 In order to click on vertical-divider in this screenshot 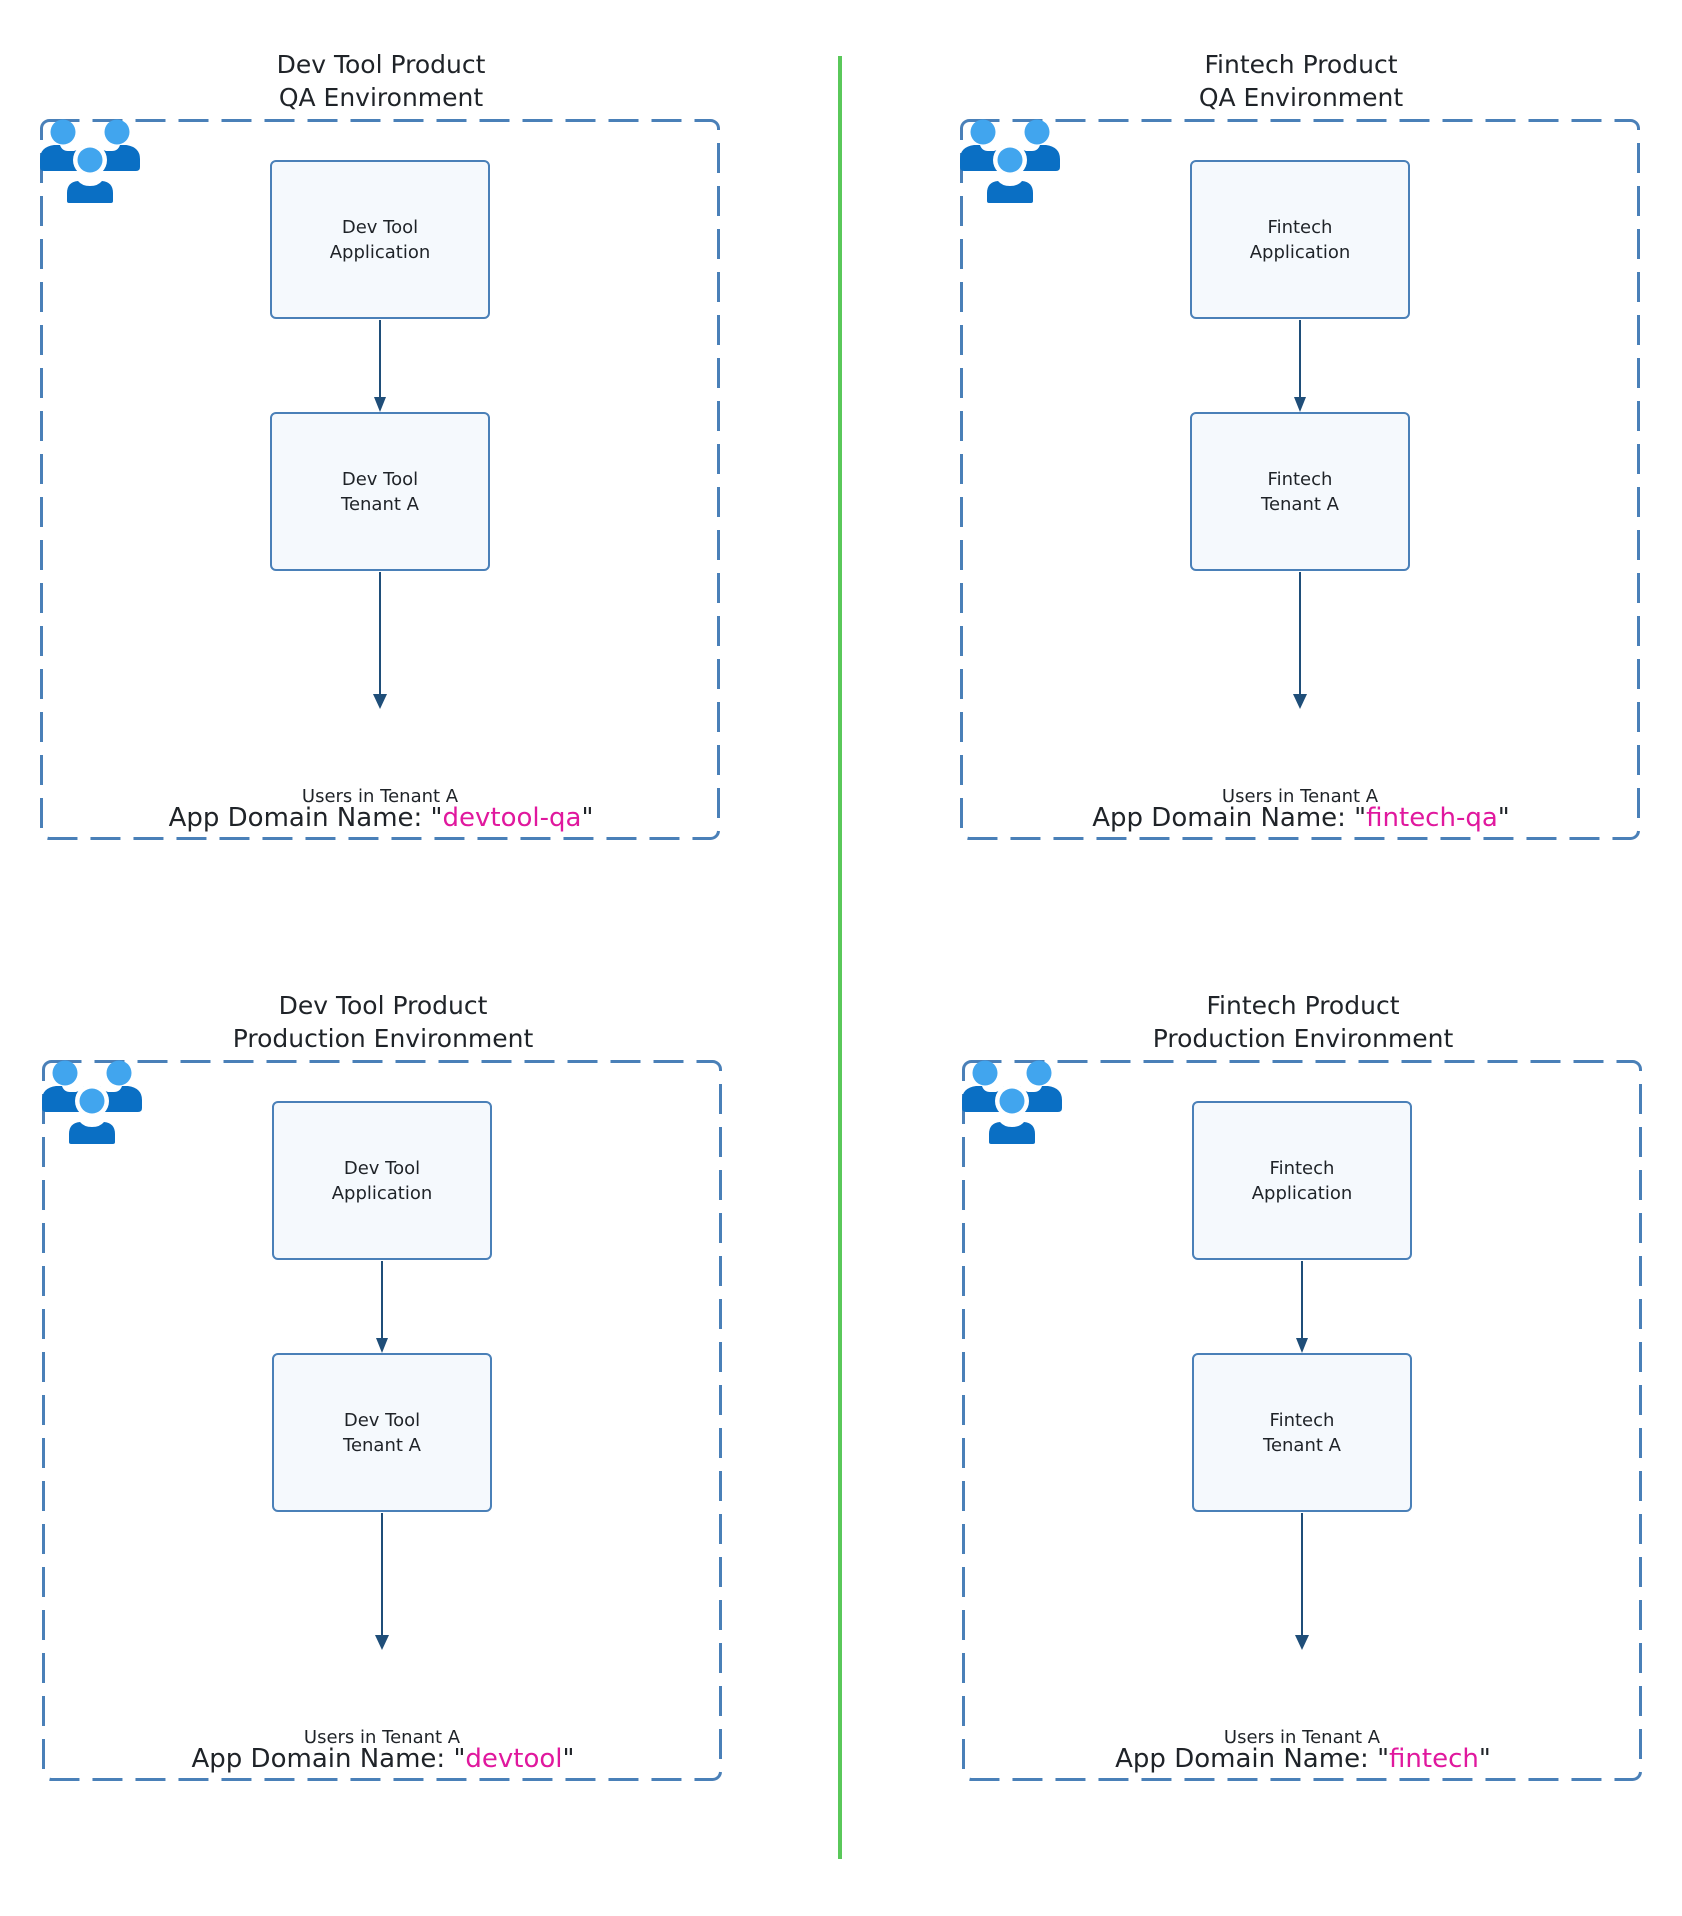, I will do `click(840, 957)`.